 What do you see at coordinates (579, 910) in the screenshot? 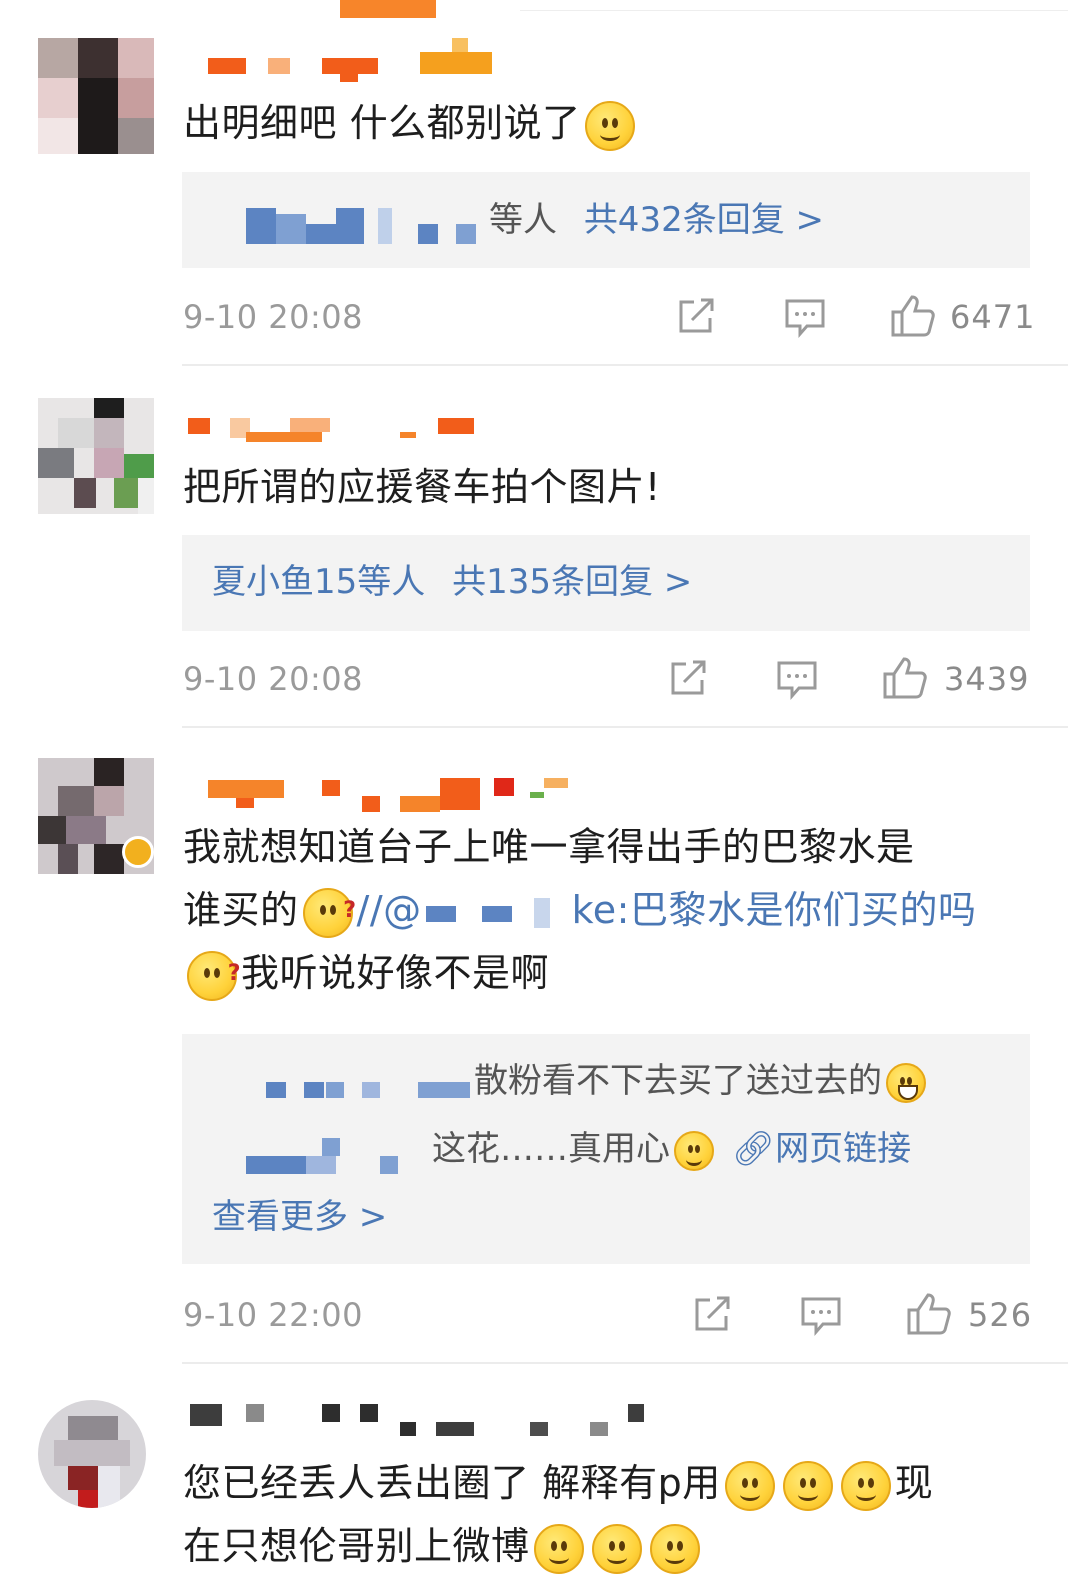
I see `comment-text-line: 谁买的?//@ ke:巴黎水是你们买的吗` at bounding box center [579, 910].